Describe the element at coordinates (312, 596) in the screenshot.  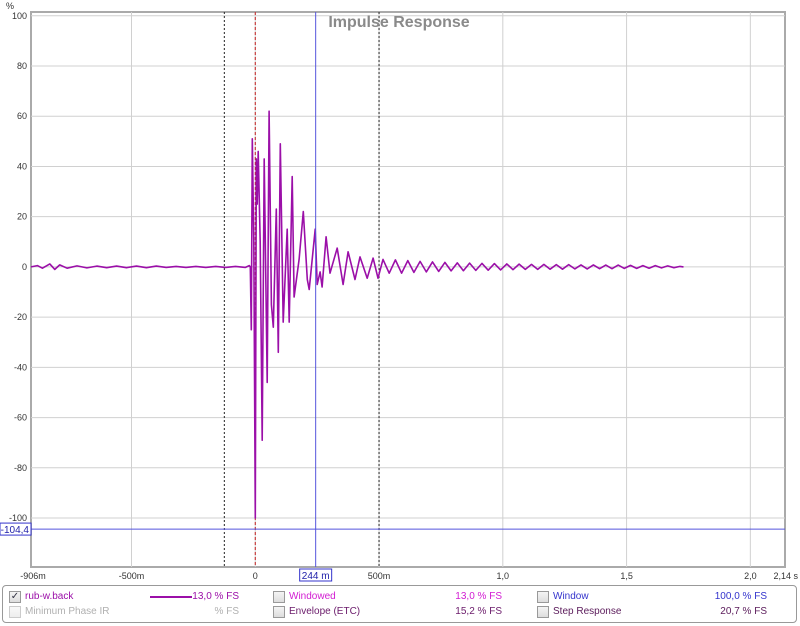
I see `legend-label: Windowed` at that location.